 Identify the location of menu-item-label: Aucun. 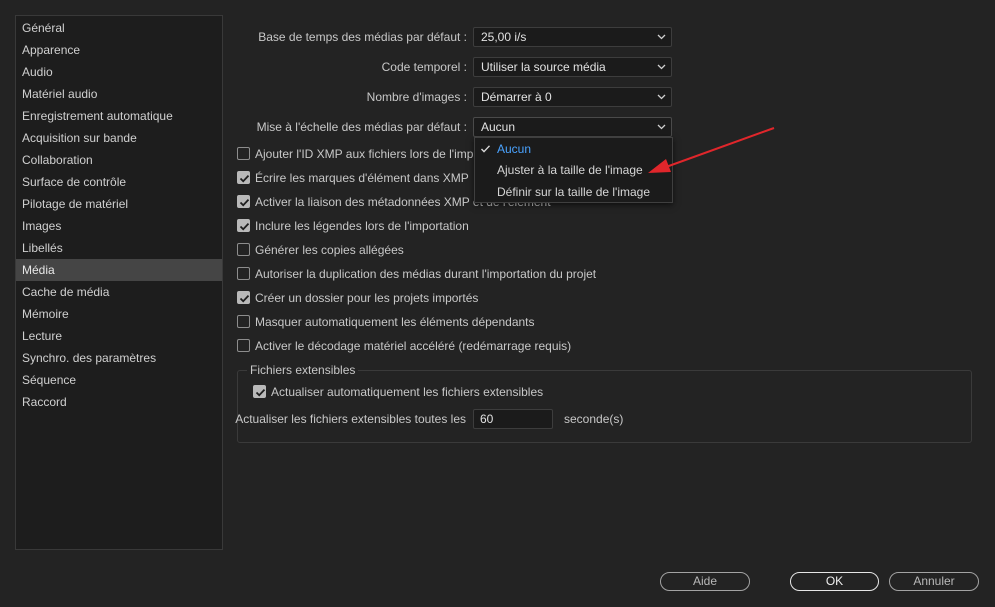
(514, 149).